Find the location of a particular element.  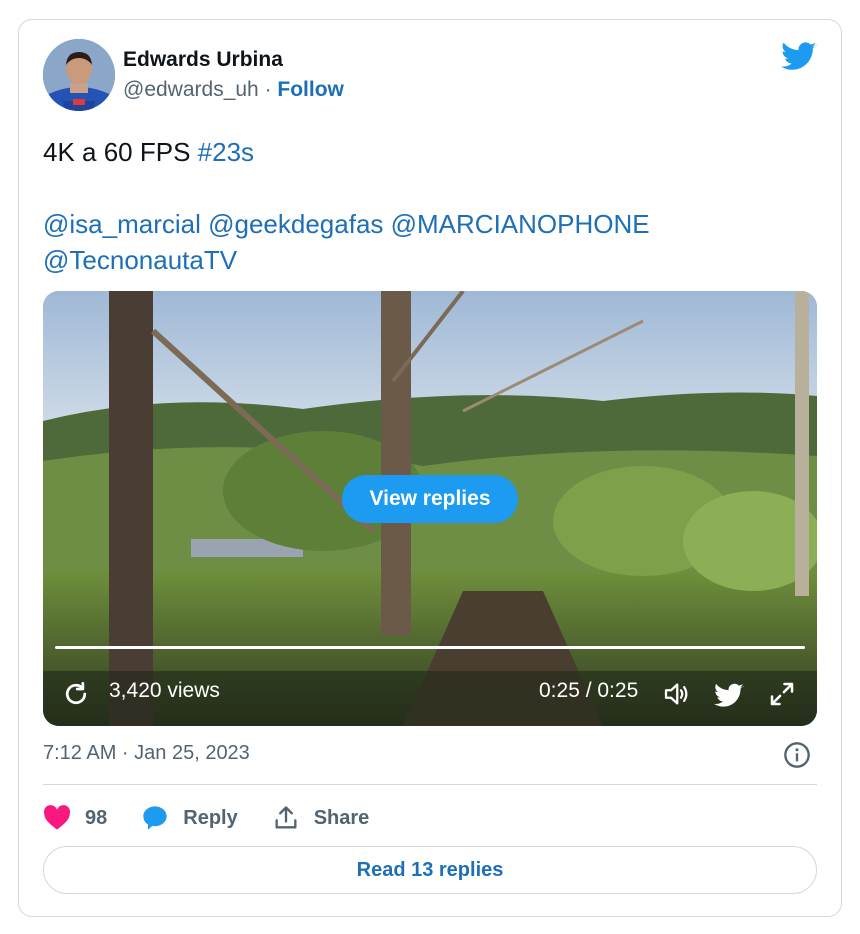

tweet-text-prefix: 4K a 60 FPS is located at coordinates (120, 152).